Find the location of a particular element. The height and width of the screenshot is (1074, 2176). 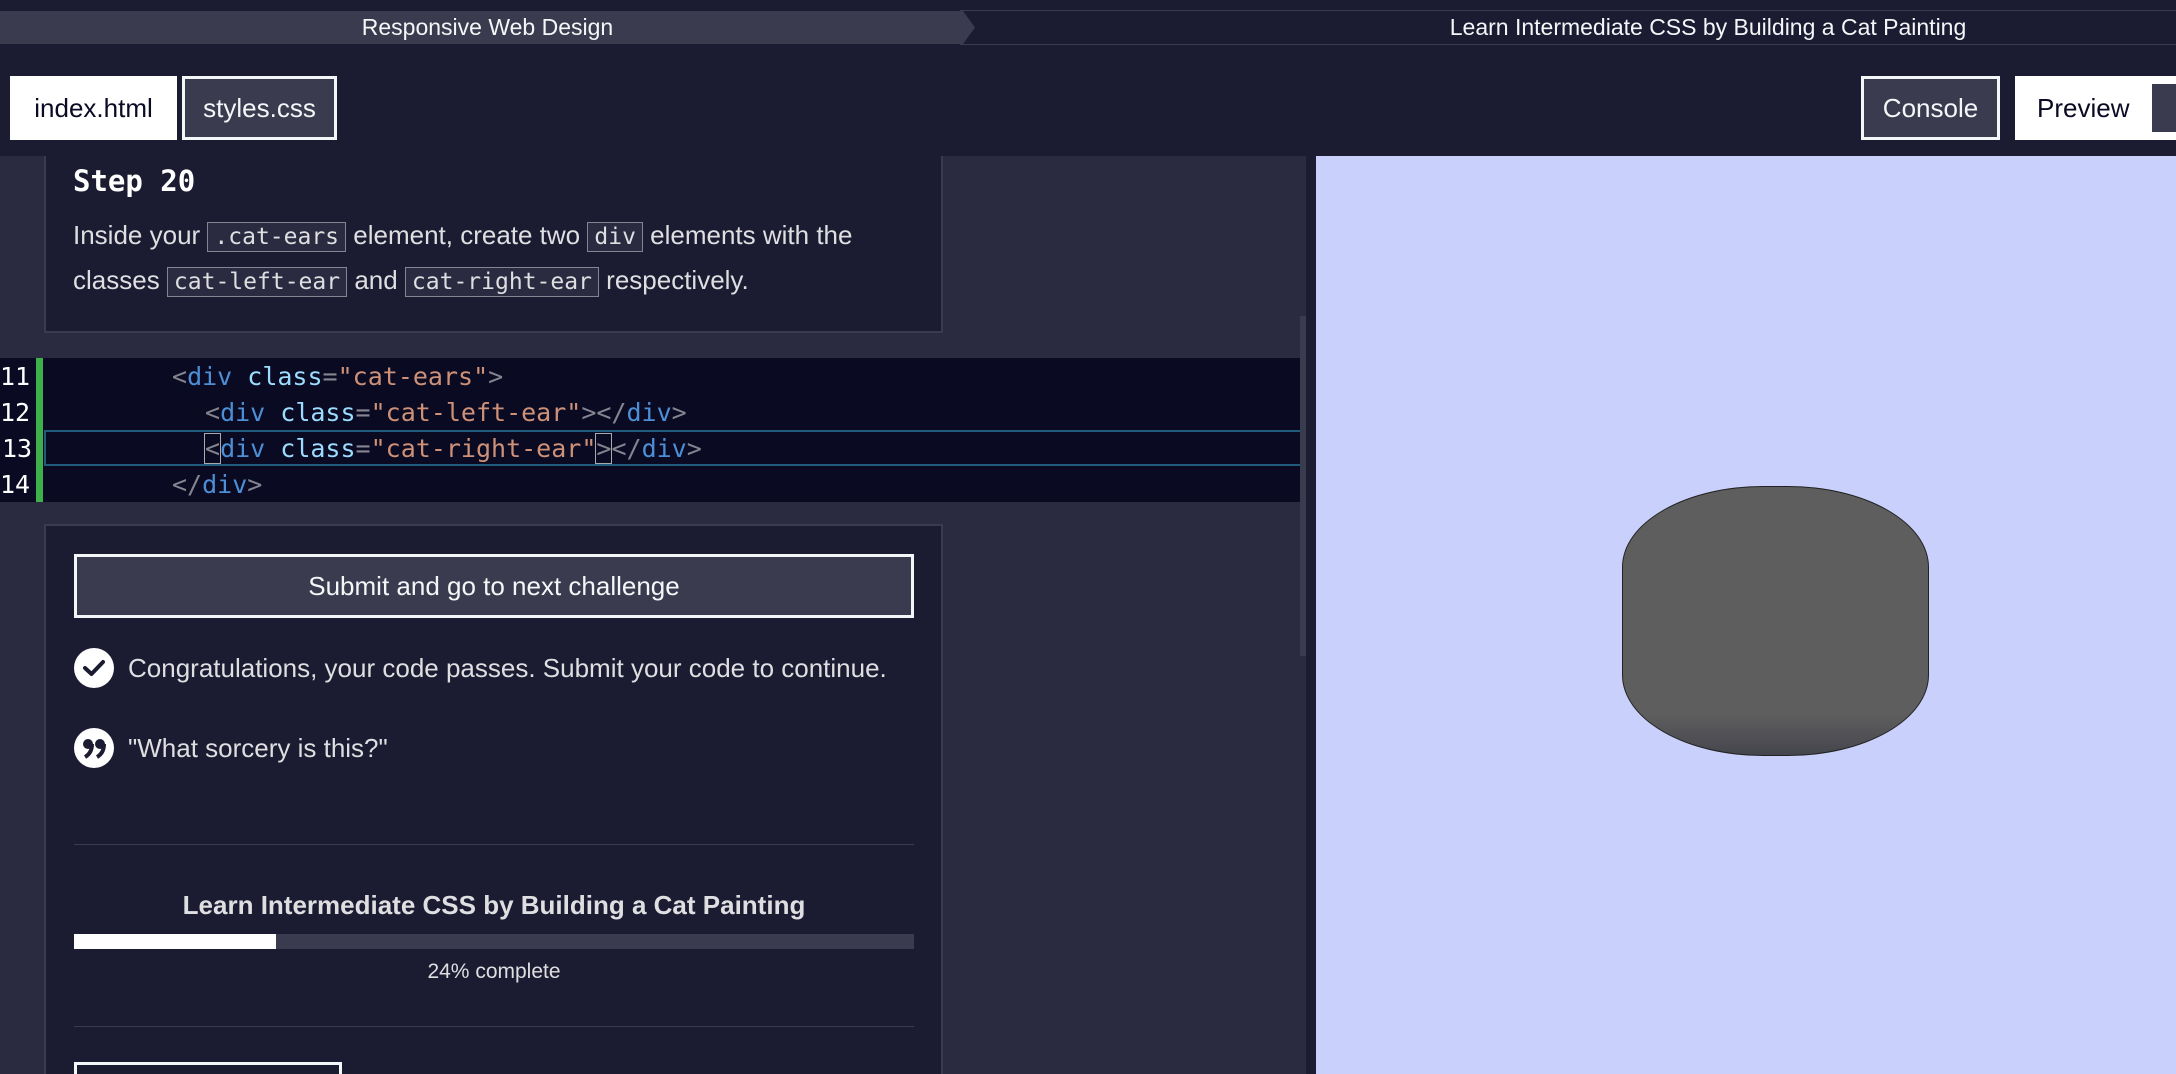

line-number: 11 is located at coordinates (15, 376).